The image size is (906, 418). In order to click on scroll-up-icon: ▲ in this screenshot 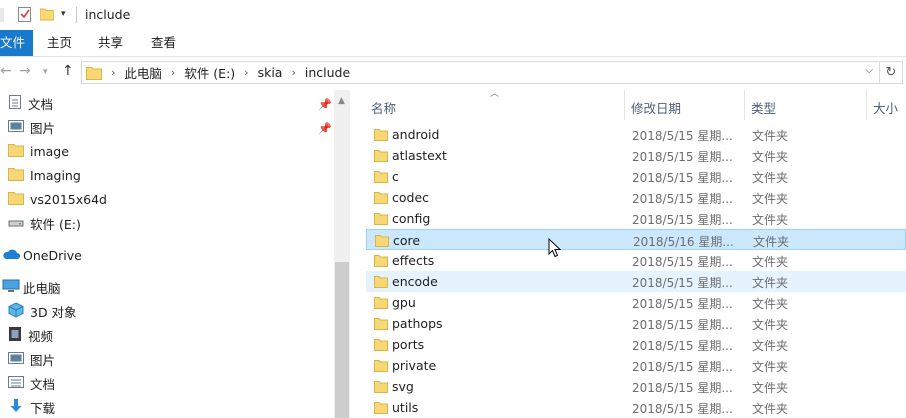, I will do `click(341, 101)`.